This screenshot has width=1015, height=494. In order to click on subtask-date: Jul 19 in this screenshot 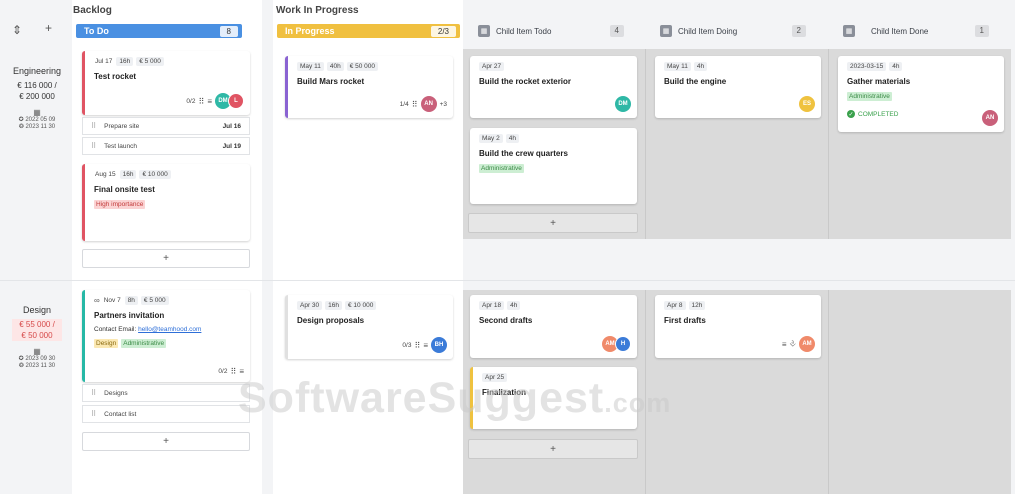, I will do `click(231, 146)`.